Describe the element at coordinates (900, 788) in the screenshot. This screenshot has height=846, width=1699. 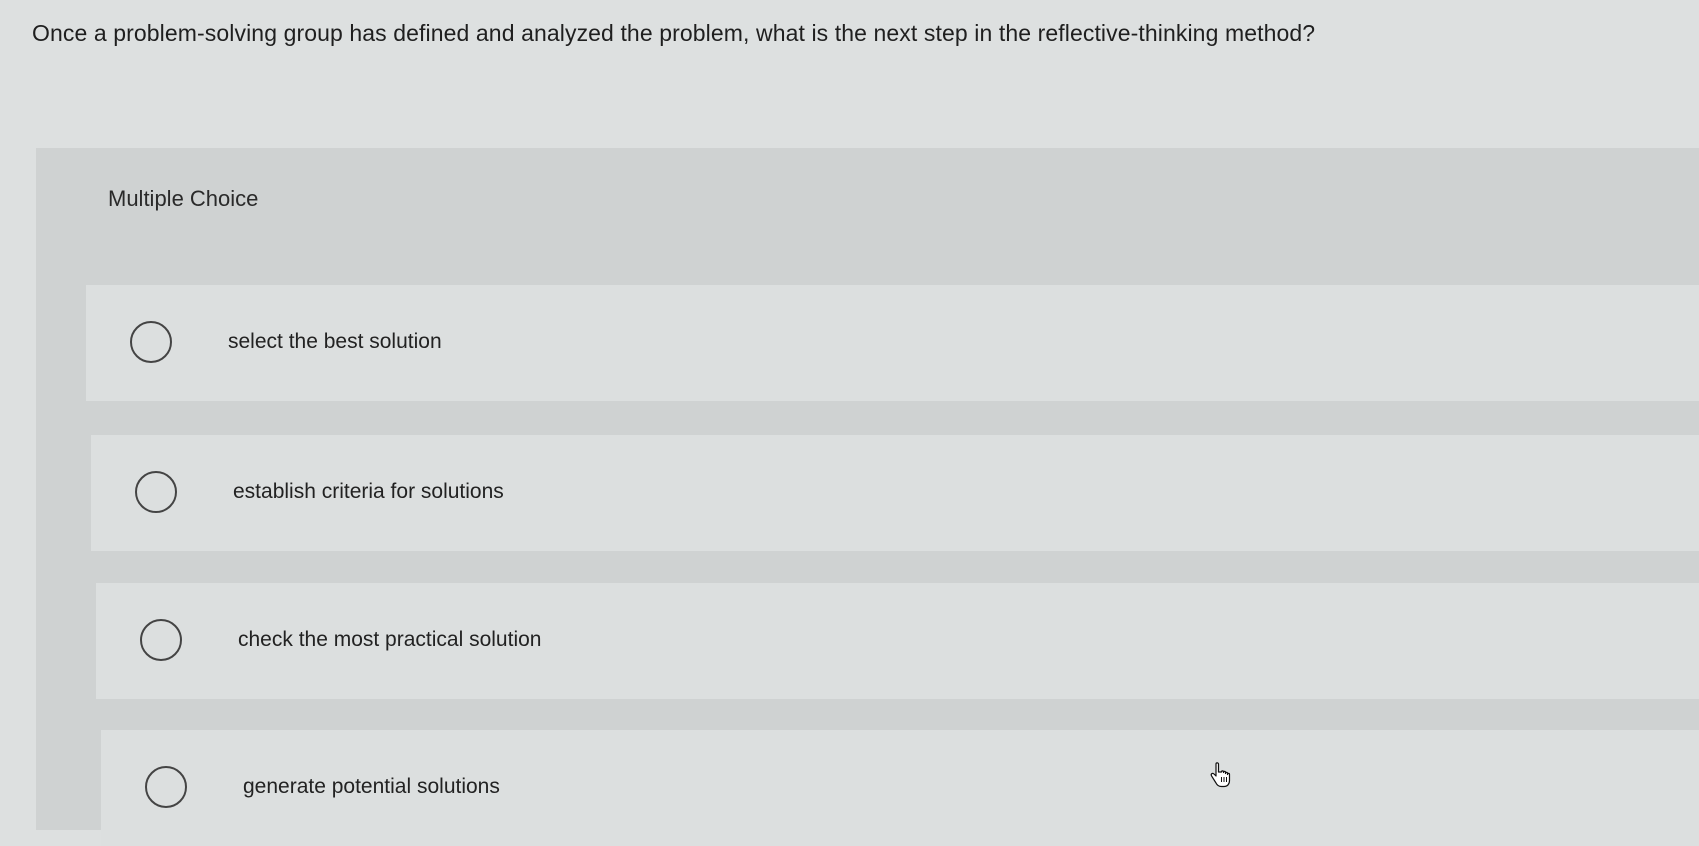
I see `answer-option-4: generate potential solutions` at that location.